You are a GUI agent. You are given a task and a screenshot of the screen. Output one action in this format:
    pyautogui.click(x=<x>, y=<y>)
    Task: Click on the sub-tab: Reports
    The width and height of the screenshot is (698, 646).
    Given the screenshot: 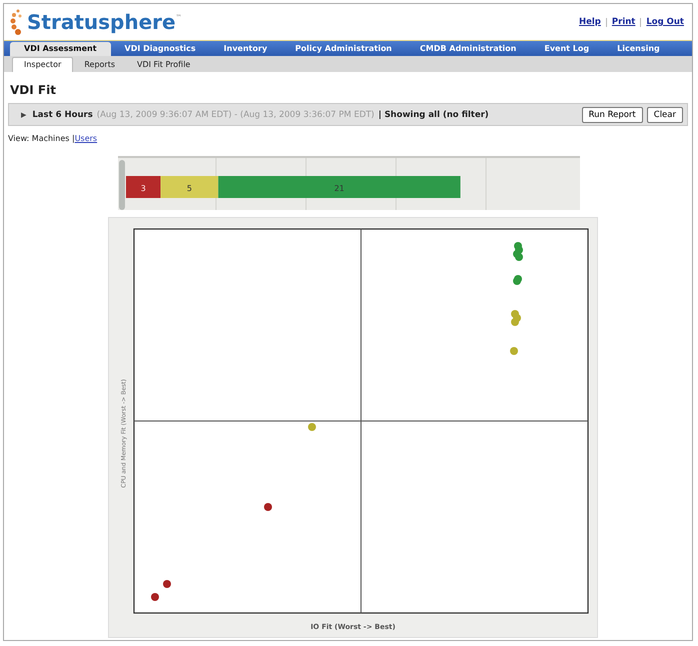 What is the action you would take?
    pyautogui.click(x=99, y=65)
    